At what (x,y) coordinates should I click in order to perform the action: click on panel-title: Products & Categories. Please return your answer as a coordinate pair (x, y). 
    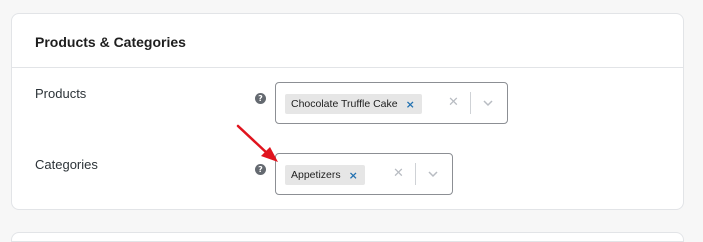
    Looking at the image, I should click on (110, 42).